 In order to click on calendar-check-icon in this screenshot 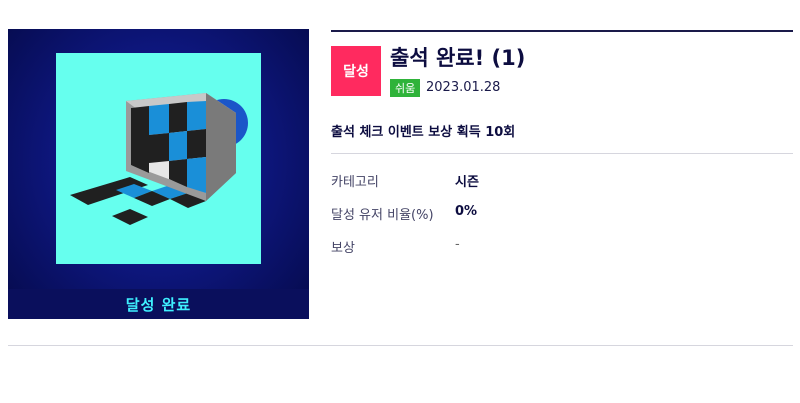, I will do `click(159, 159)`.